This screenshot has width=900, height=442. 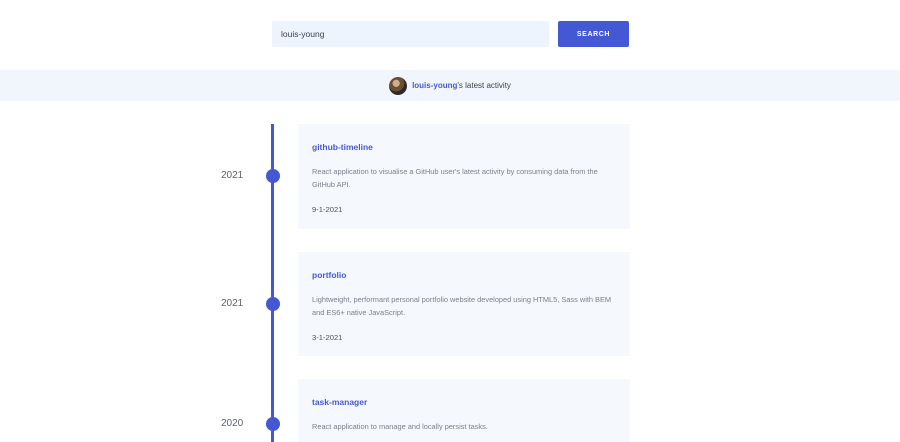 What do you see at coordinates (327, 209) in the screenshot?
I see `repo-date: 9-1-2021` at bounding box center [327, 209].